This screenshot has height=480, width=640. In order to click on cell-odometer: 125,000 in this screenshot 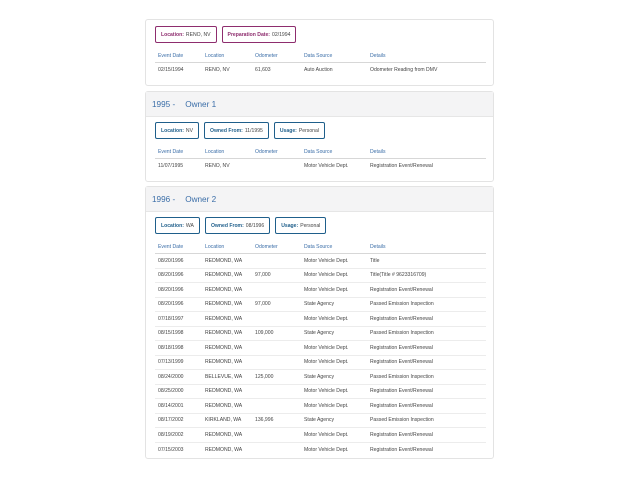, I will do `click(264, 376)`.